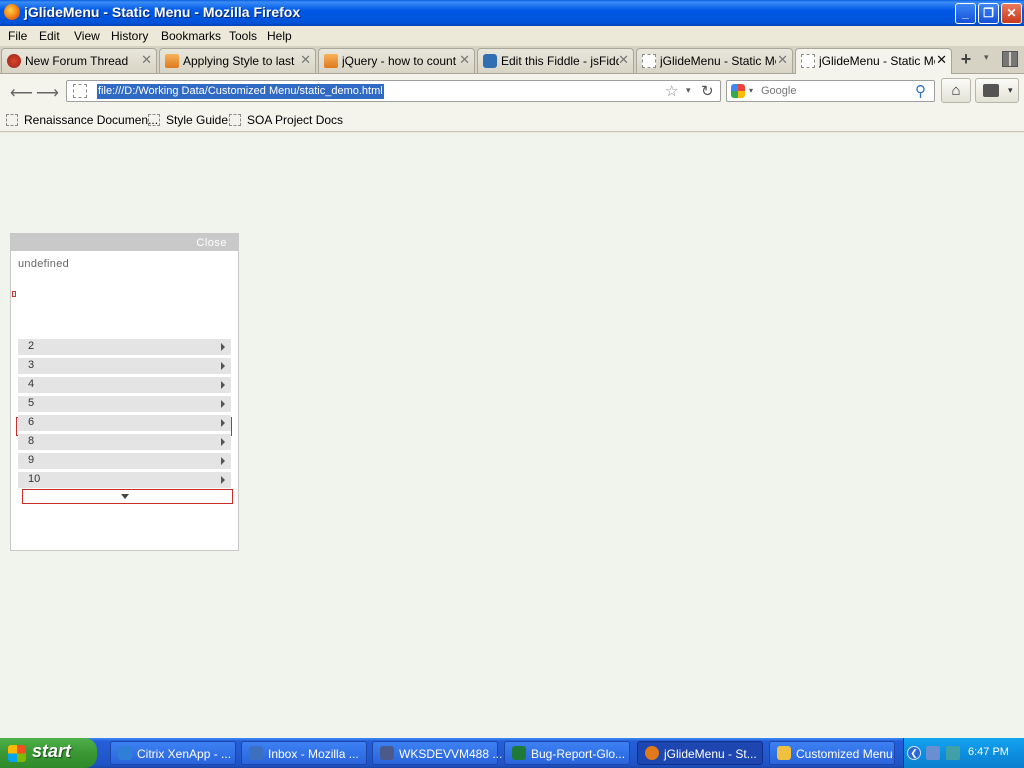 Image resolution: width=1024 pixels, height=768 pixels. I want to click on tab-jsfiddle: Edit this Fiddle - jsFiddle ✕, so click(555, 60).